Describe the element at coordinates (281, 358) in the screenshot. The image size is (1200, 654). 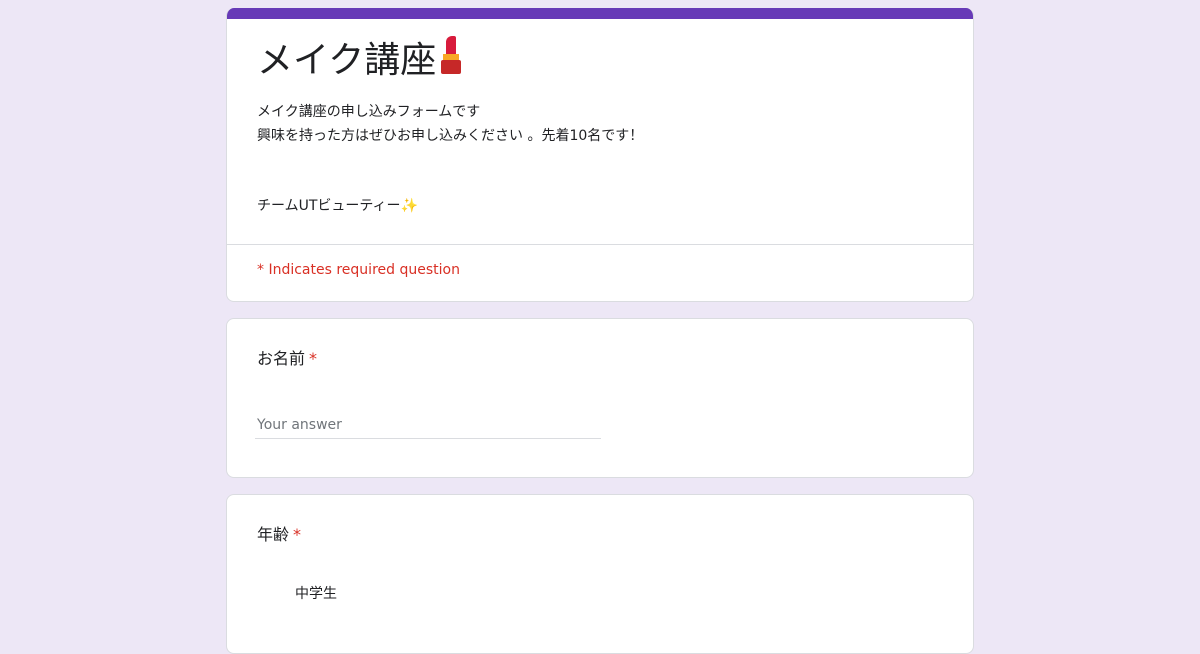
I see `question-title-text: お名前` at that location.